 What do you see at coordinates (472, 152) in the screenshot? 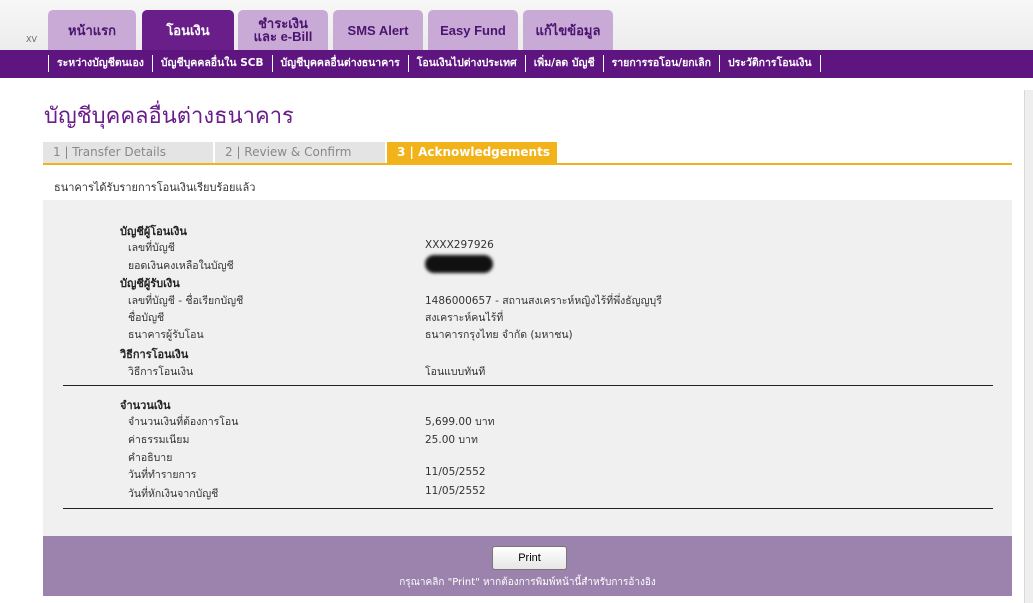
I see `step-acknowledgements: 3 | Acknowledgements` at bounding box center [472, 152].